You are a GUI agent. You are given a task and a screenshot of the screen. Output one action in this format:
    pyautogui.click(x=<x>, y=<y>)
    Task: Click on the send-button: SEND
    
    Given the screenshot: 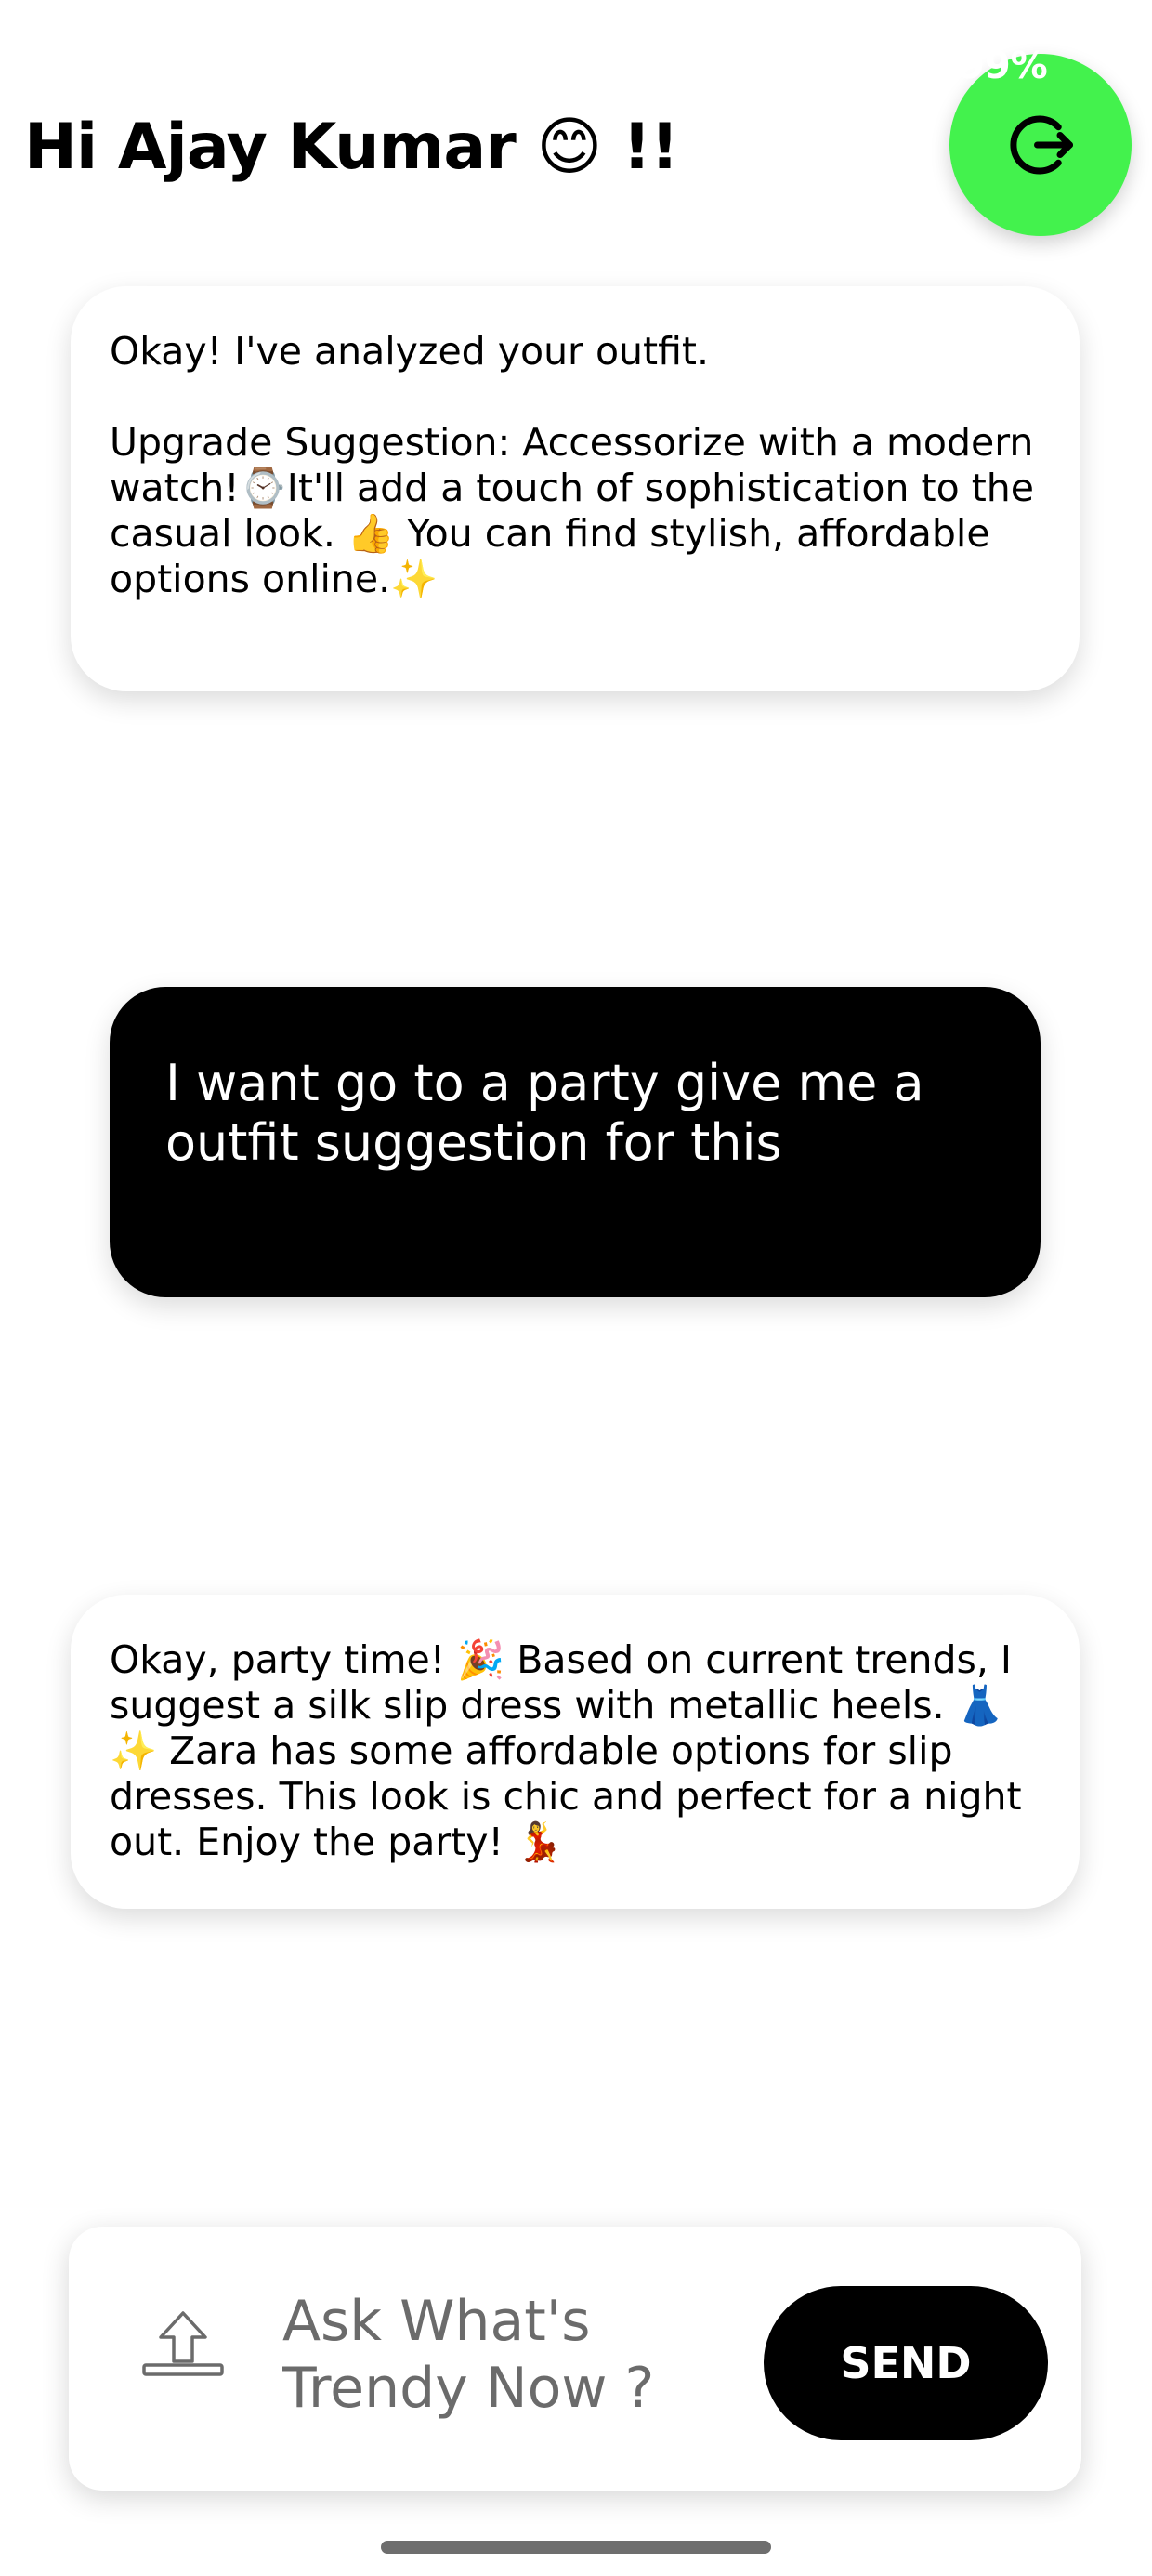 What is the action you would take?
    pyautogui.click(x=906, y=2363)
    